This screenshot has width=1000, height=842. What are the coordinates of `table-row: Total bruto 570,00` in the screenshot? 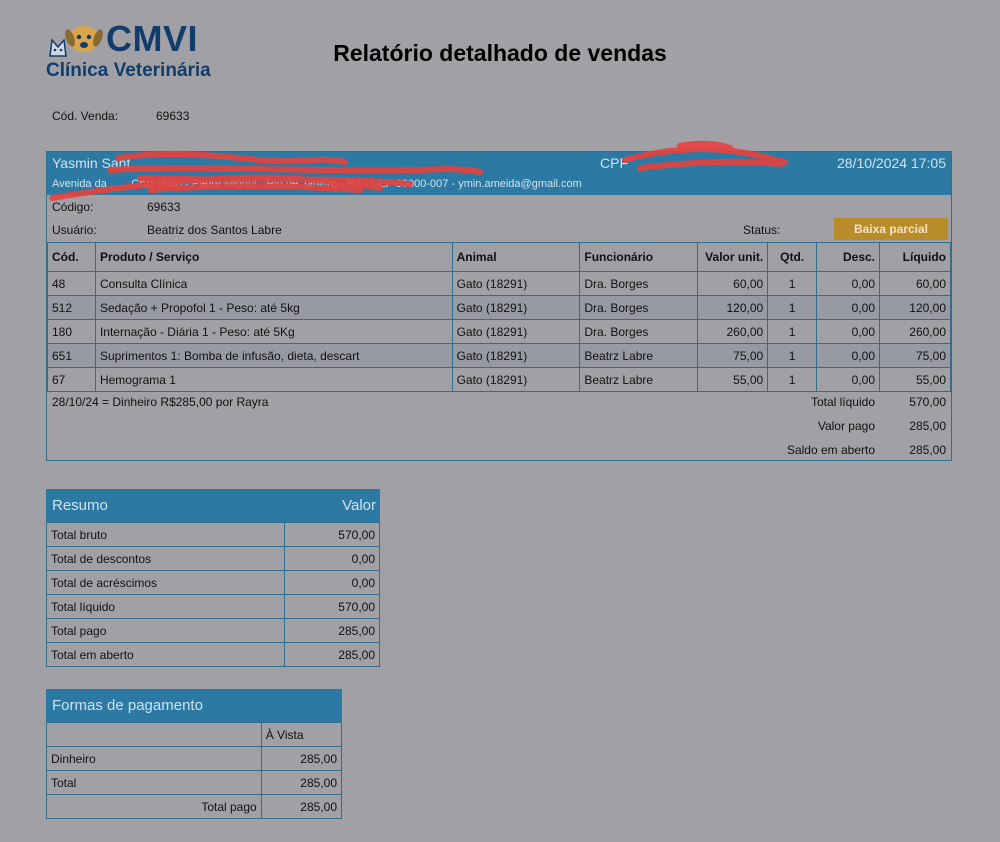 It's located at (212, 534).